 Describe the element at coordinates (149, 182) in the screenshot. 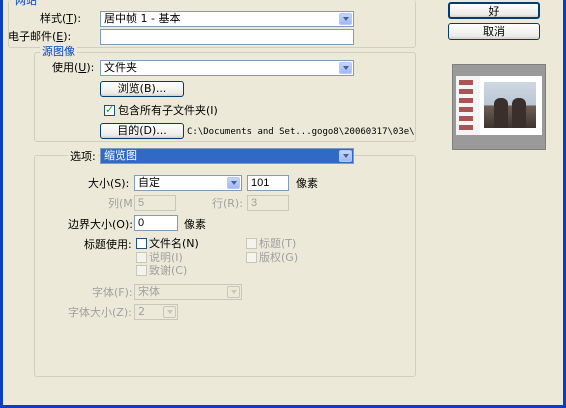

I see `size-select-value: 自定` at that location.